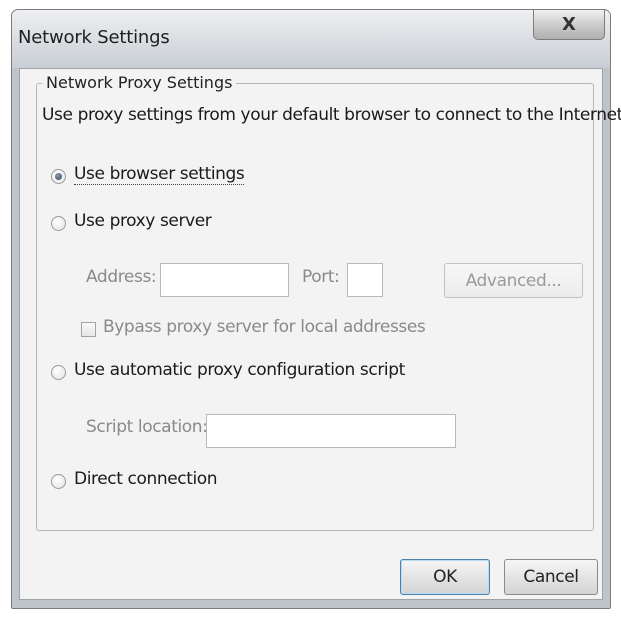  I want to click on radio-use-auto-config, so click(58, 372).